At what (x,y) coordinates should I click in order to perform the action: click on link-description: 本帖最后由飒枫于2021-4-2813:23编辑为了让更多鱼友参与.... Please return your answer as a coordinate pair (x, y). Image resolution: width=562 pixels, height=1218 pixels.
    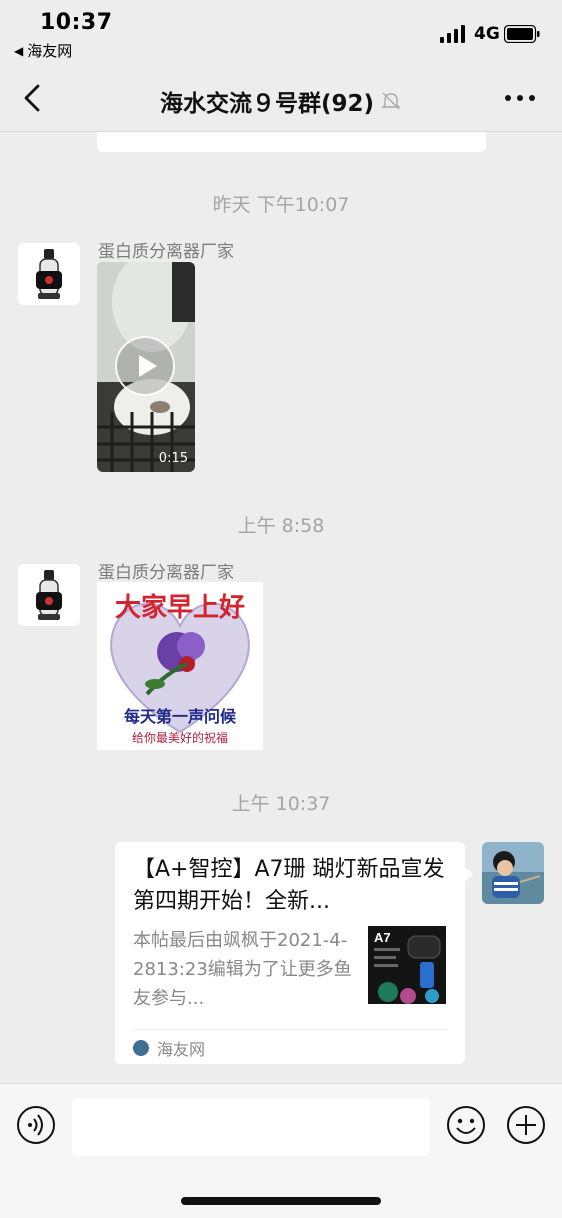
    Looking at the image, I should click on (242, 969).